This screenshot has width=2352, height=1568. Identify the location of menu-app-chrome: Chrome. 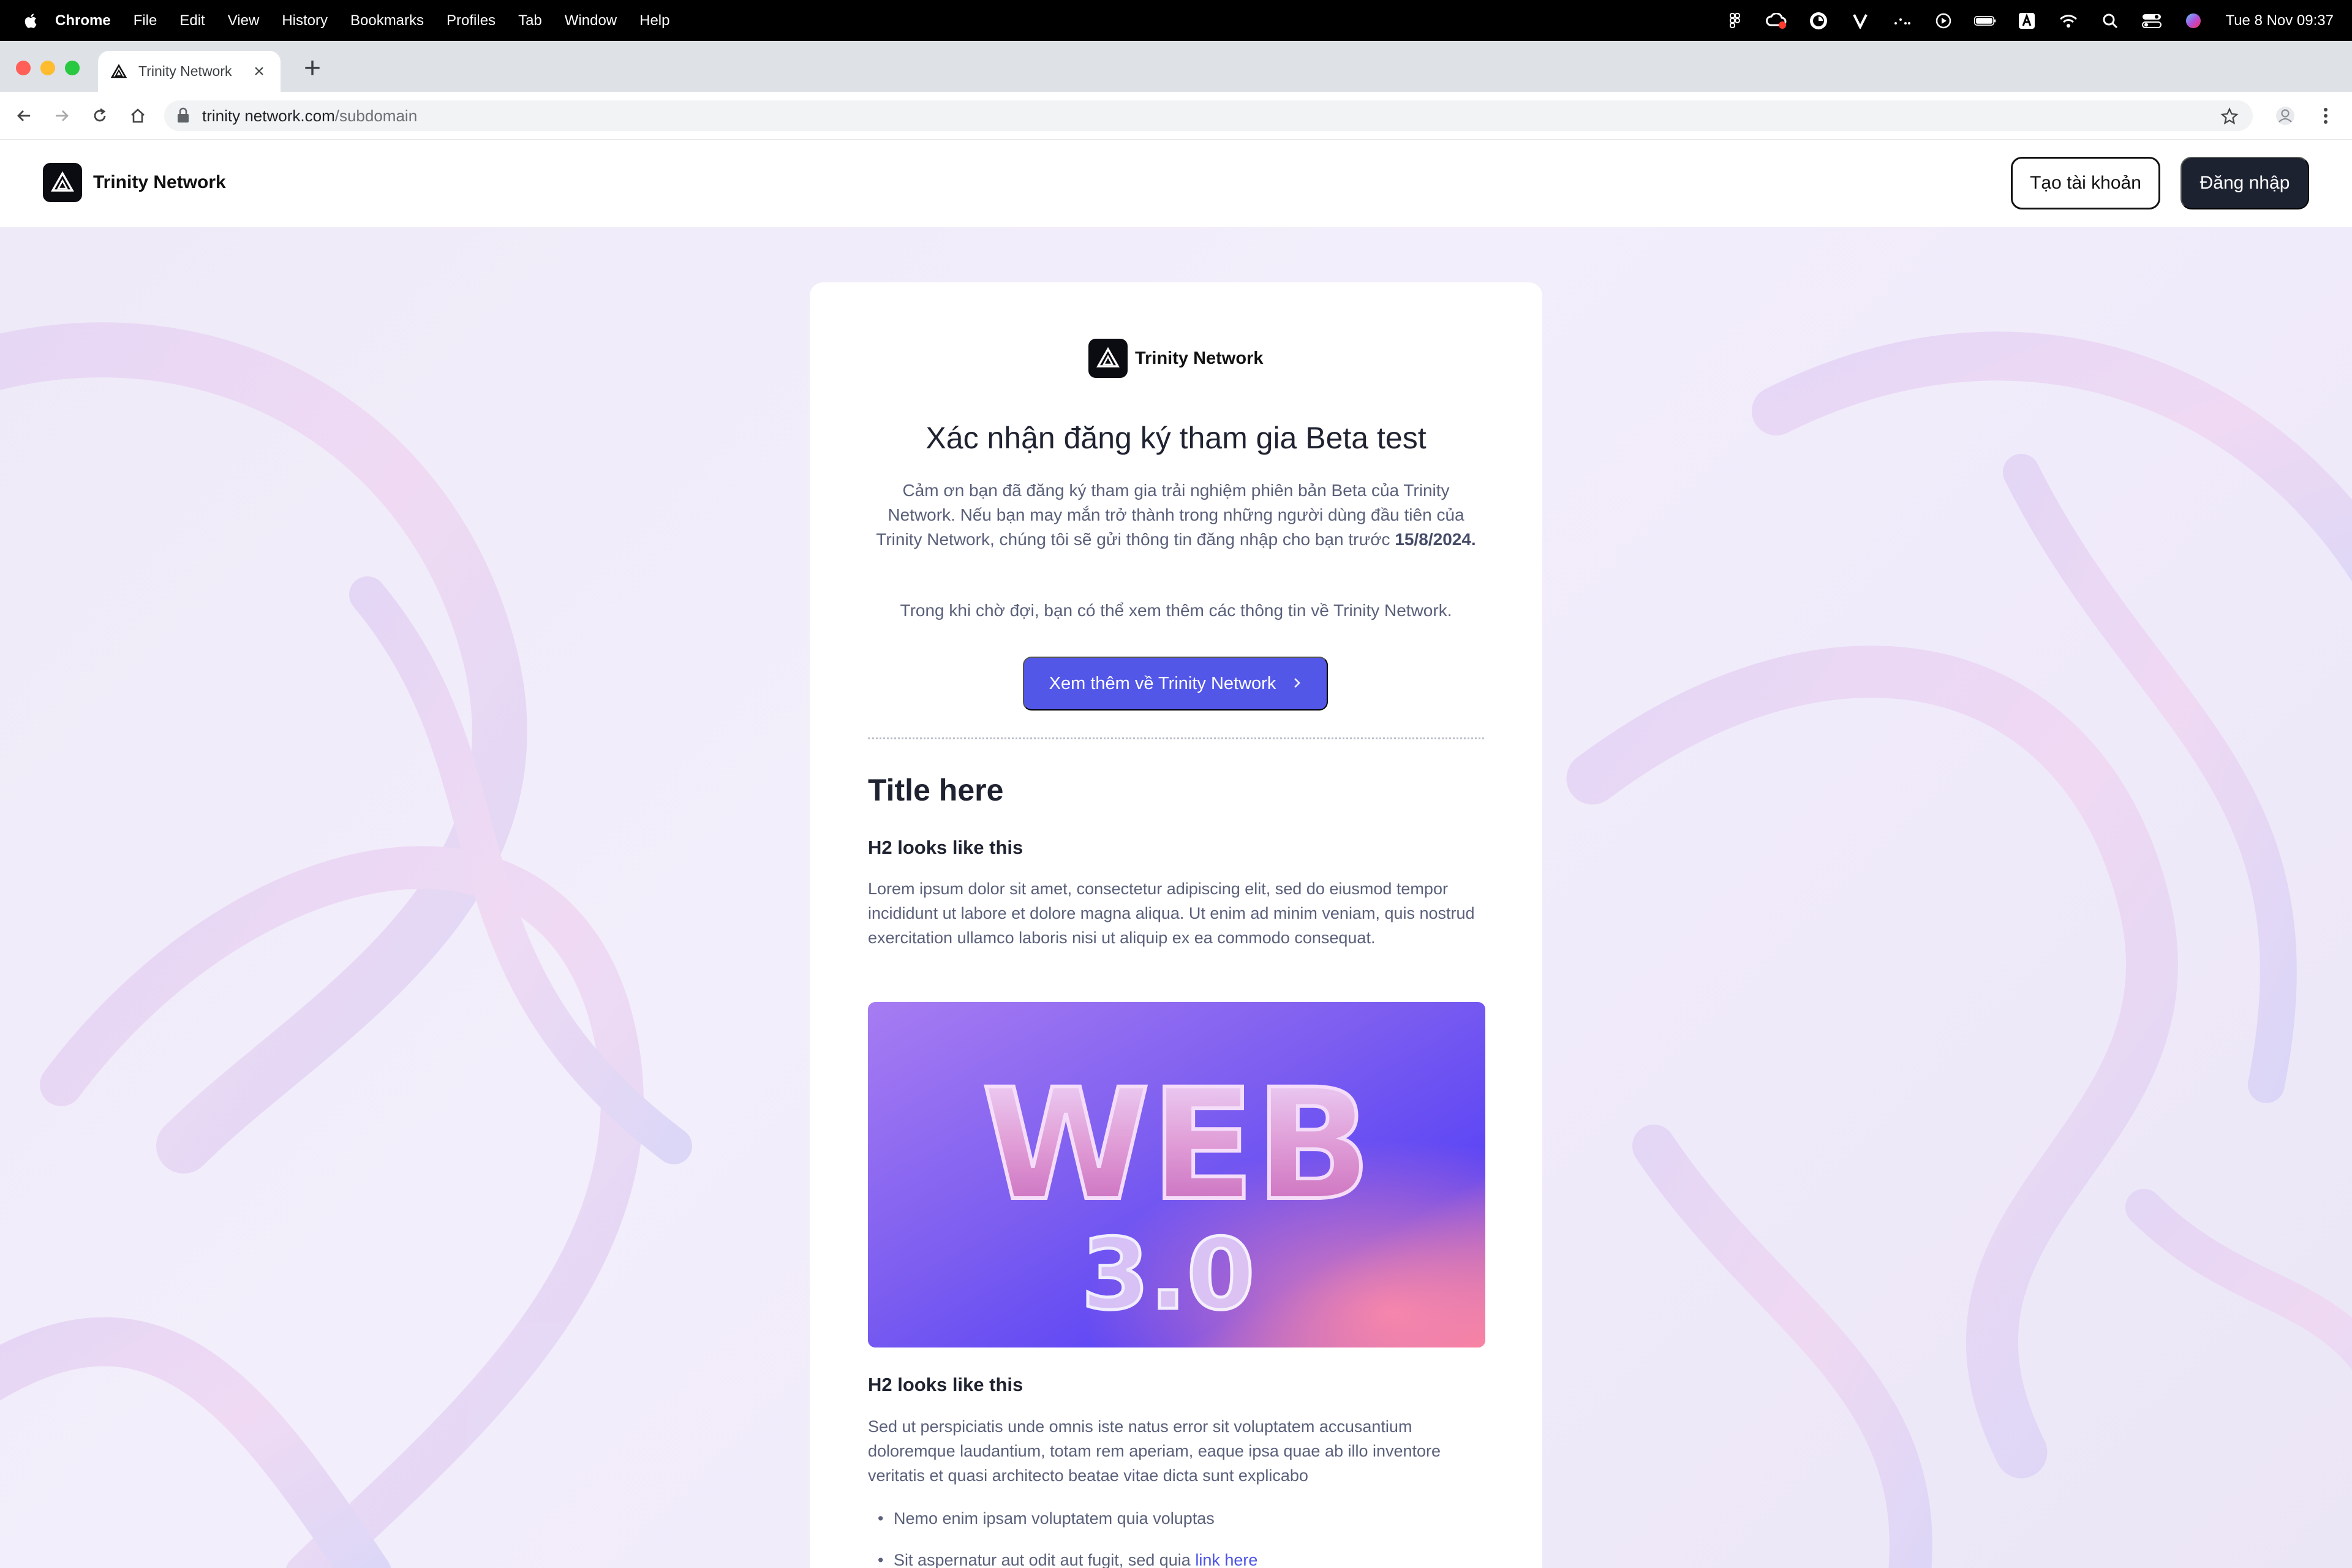
(83, 20).